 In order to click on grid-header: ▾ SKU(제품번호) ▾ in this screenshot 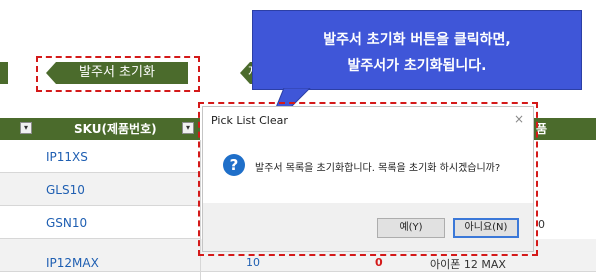, I will do `click(100, 129)`.